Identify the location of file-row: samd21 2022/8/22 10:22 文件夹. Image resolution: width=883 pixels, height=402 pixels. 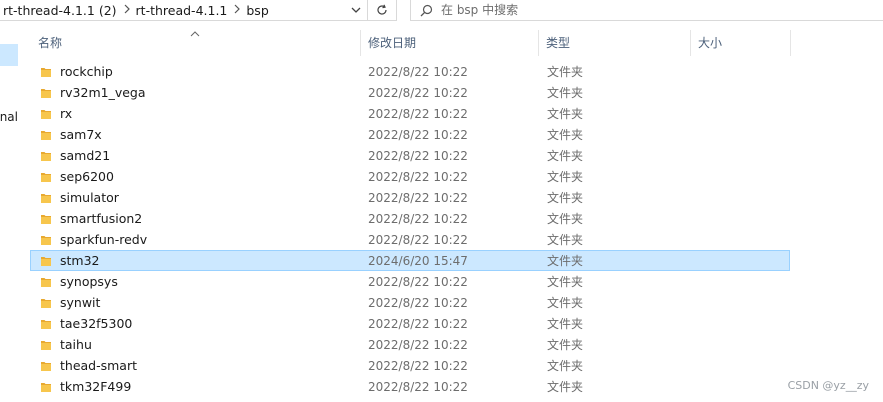
(410, 155).